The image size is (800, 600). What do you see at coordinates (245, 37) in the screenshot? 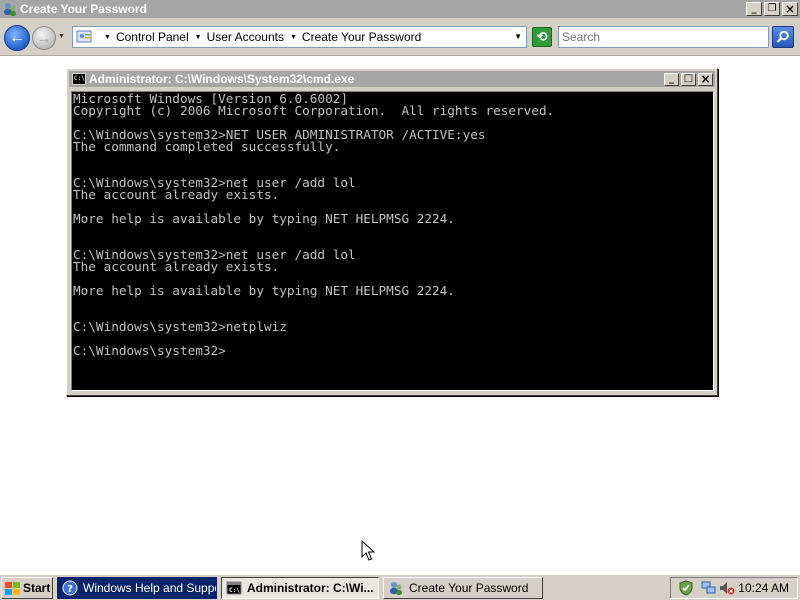
I see `breadcrumb-user-accounts: User Accounts` at bounding box center [245, 37].